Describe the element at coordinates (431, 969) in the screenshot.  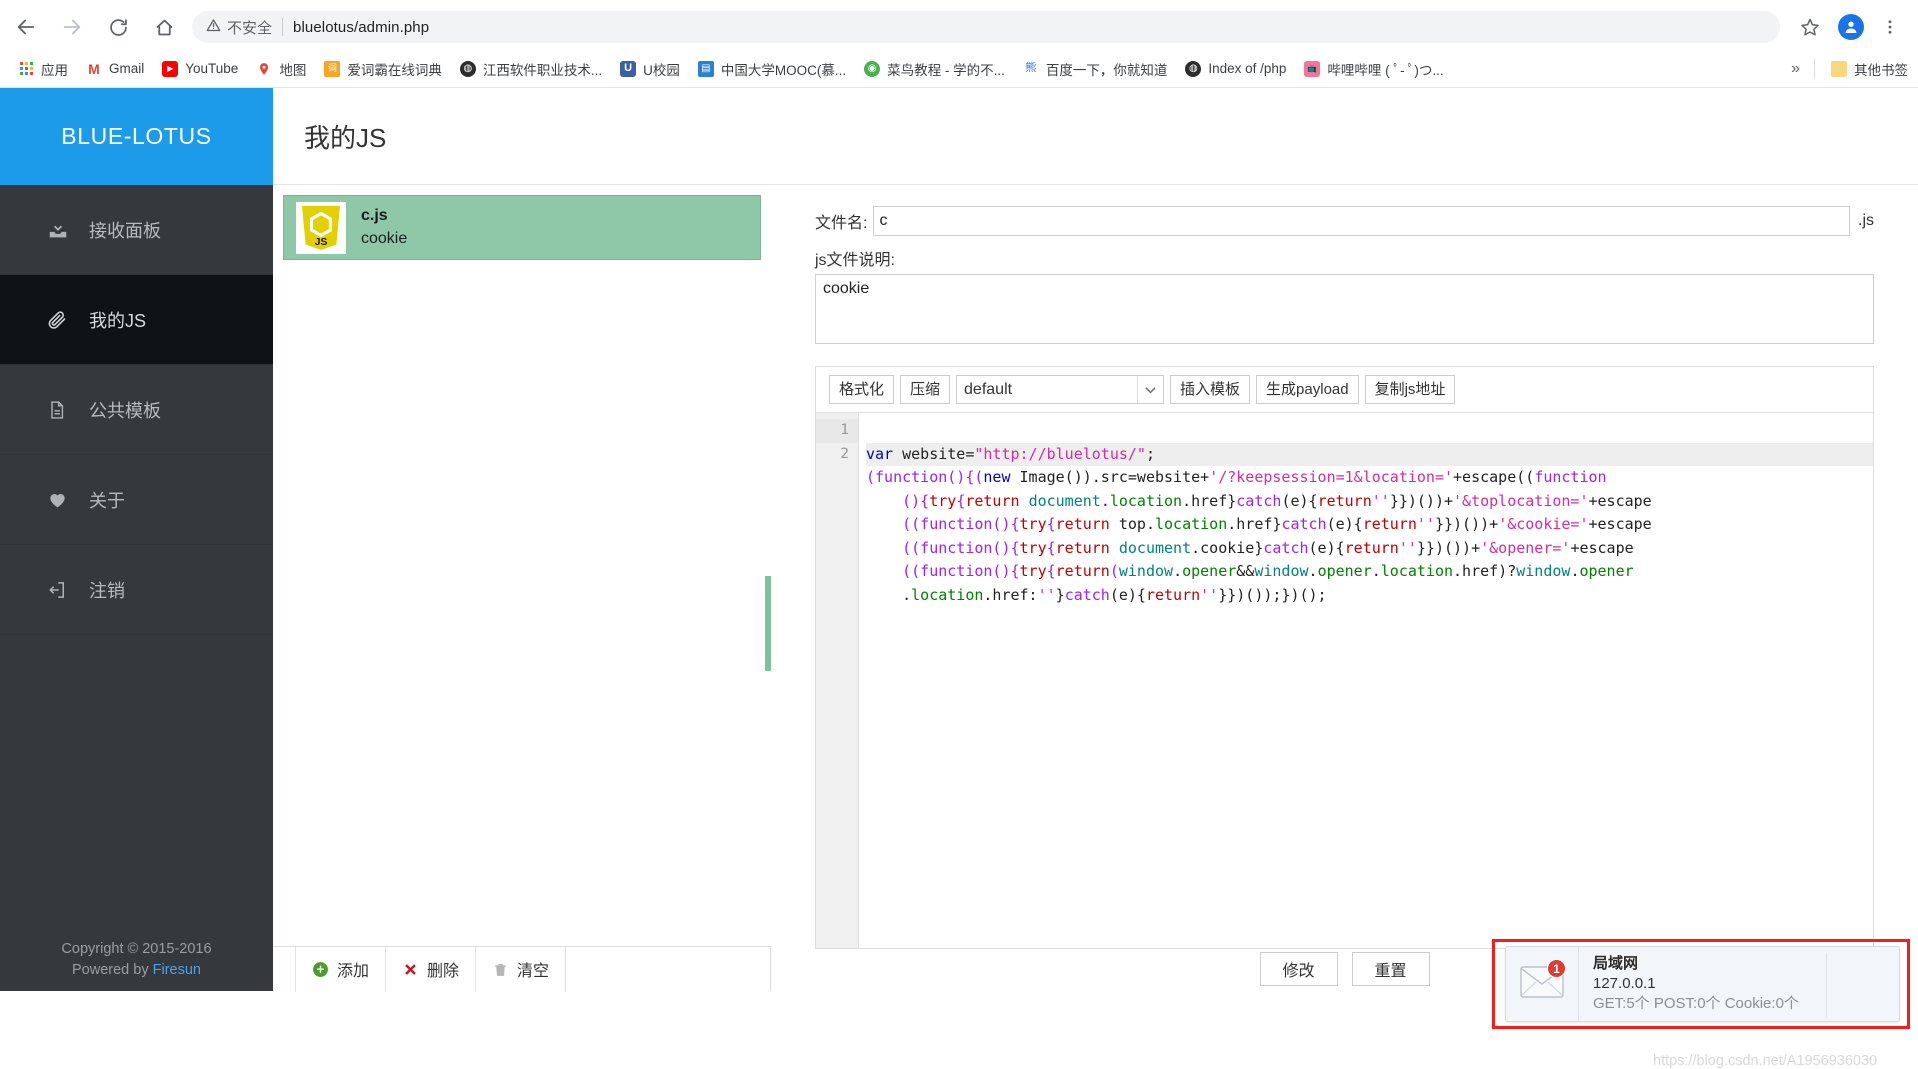
I see `delete-button: 删除` at that location.